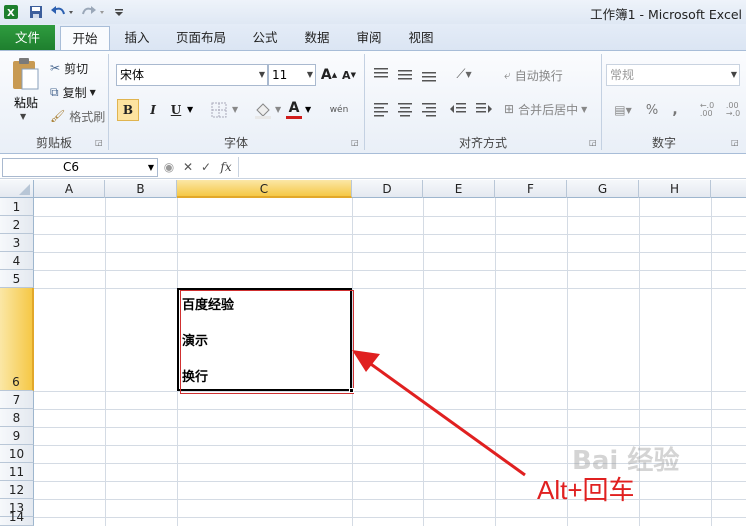 The width and height of the screenshot is (746, 526). I want to click on indent-buttons, so click(471, 109).